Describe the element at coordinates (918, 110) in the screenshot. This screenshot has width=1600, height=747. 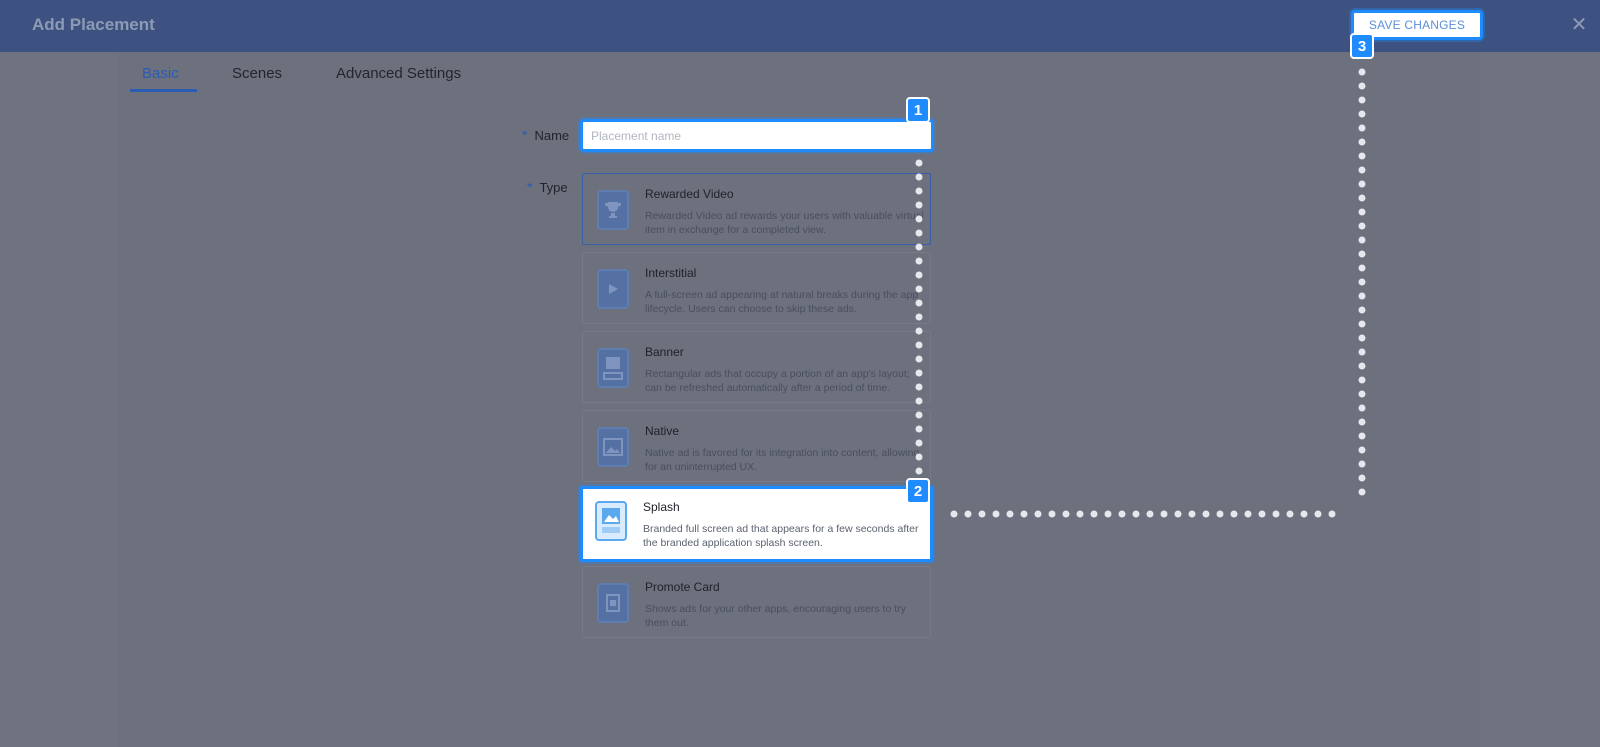
I see `step-marker-1: 1` at that location.